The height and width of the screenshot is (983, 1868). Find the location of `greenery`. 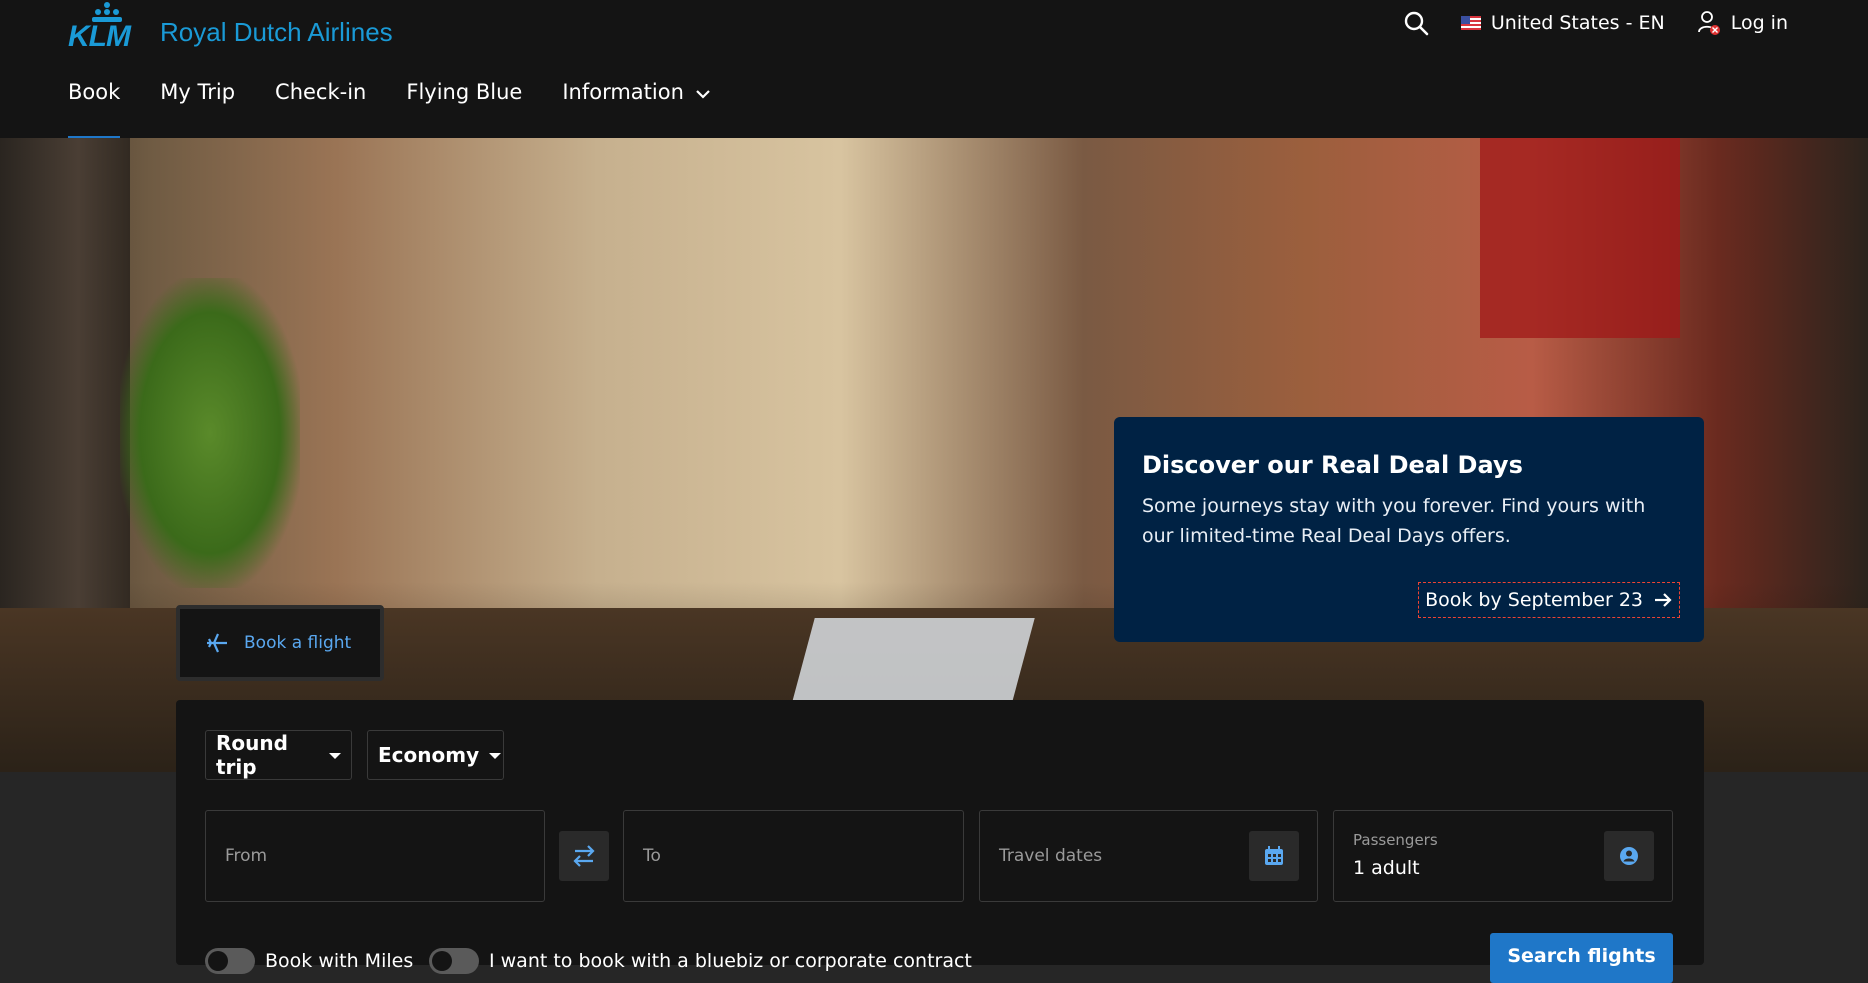

greenery is located at coordinates (210, 433).